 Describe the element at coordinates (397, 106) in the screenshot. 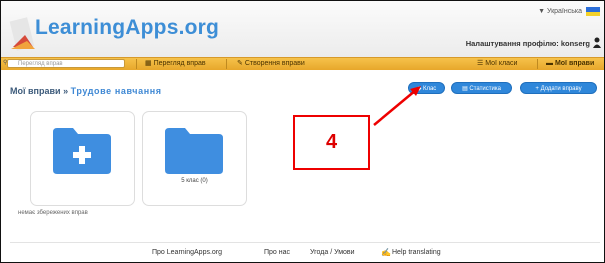

I see `annotation-arrow-icon` at that location.